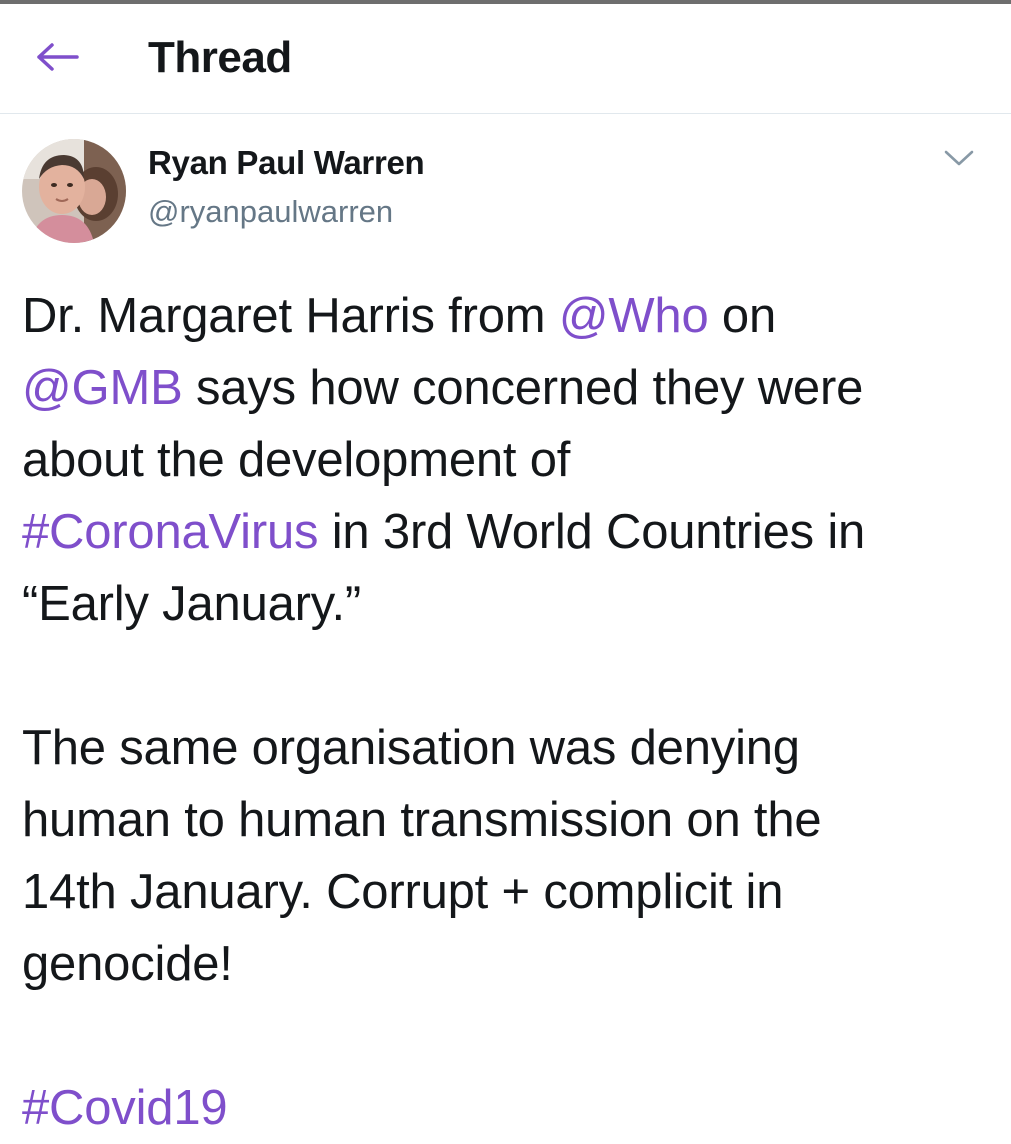 Image resolution: width=1011 pixels, height=1144 pixels. What do you see at coordinates (422, 820) in the screenshot?
I see `tweet-line: human to human transmission on the` at bounding box center [422, 820].